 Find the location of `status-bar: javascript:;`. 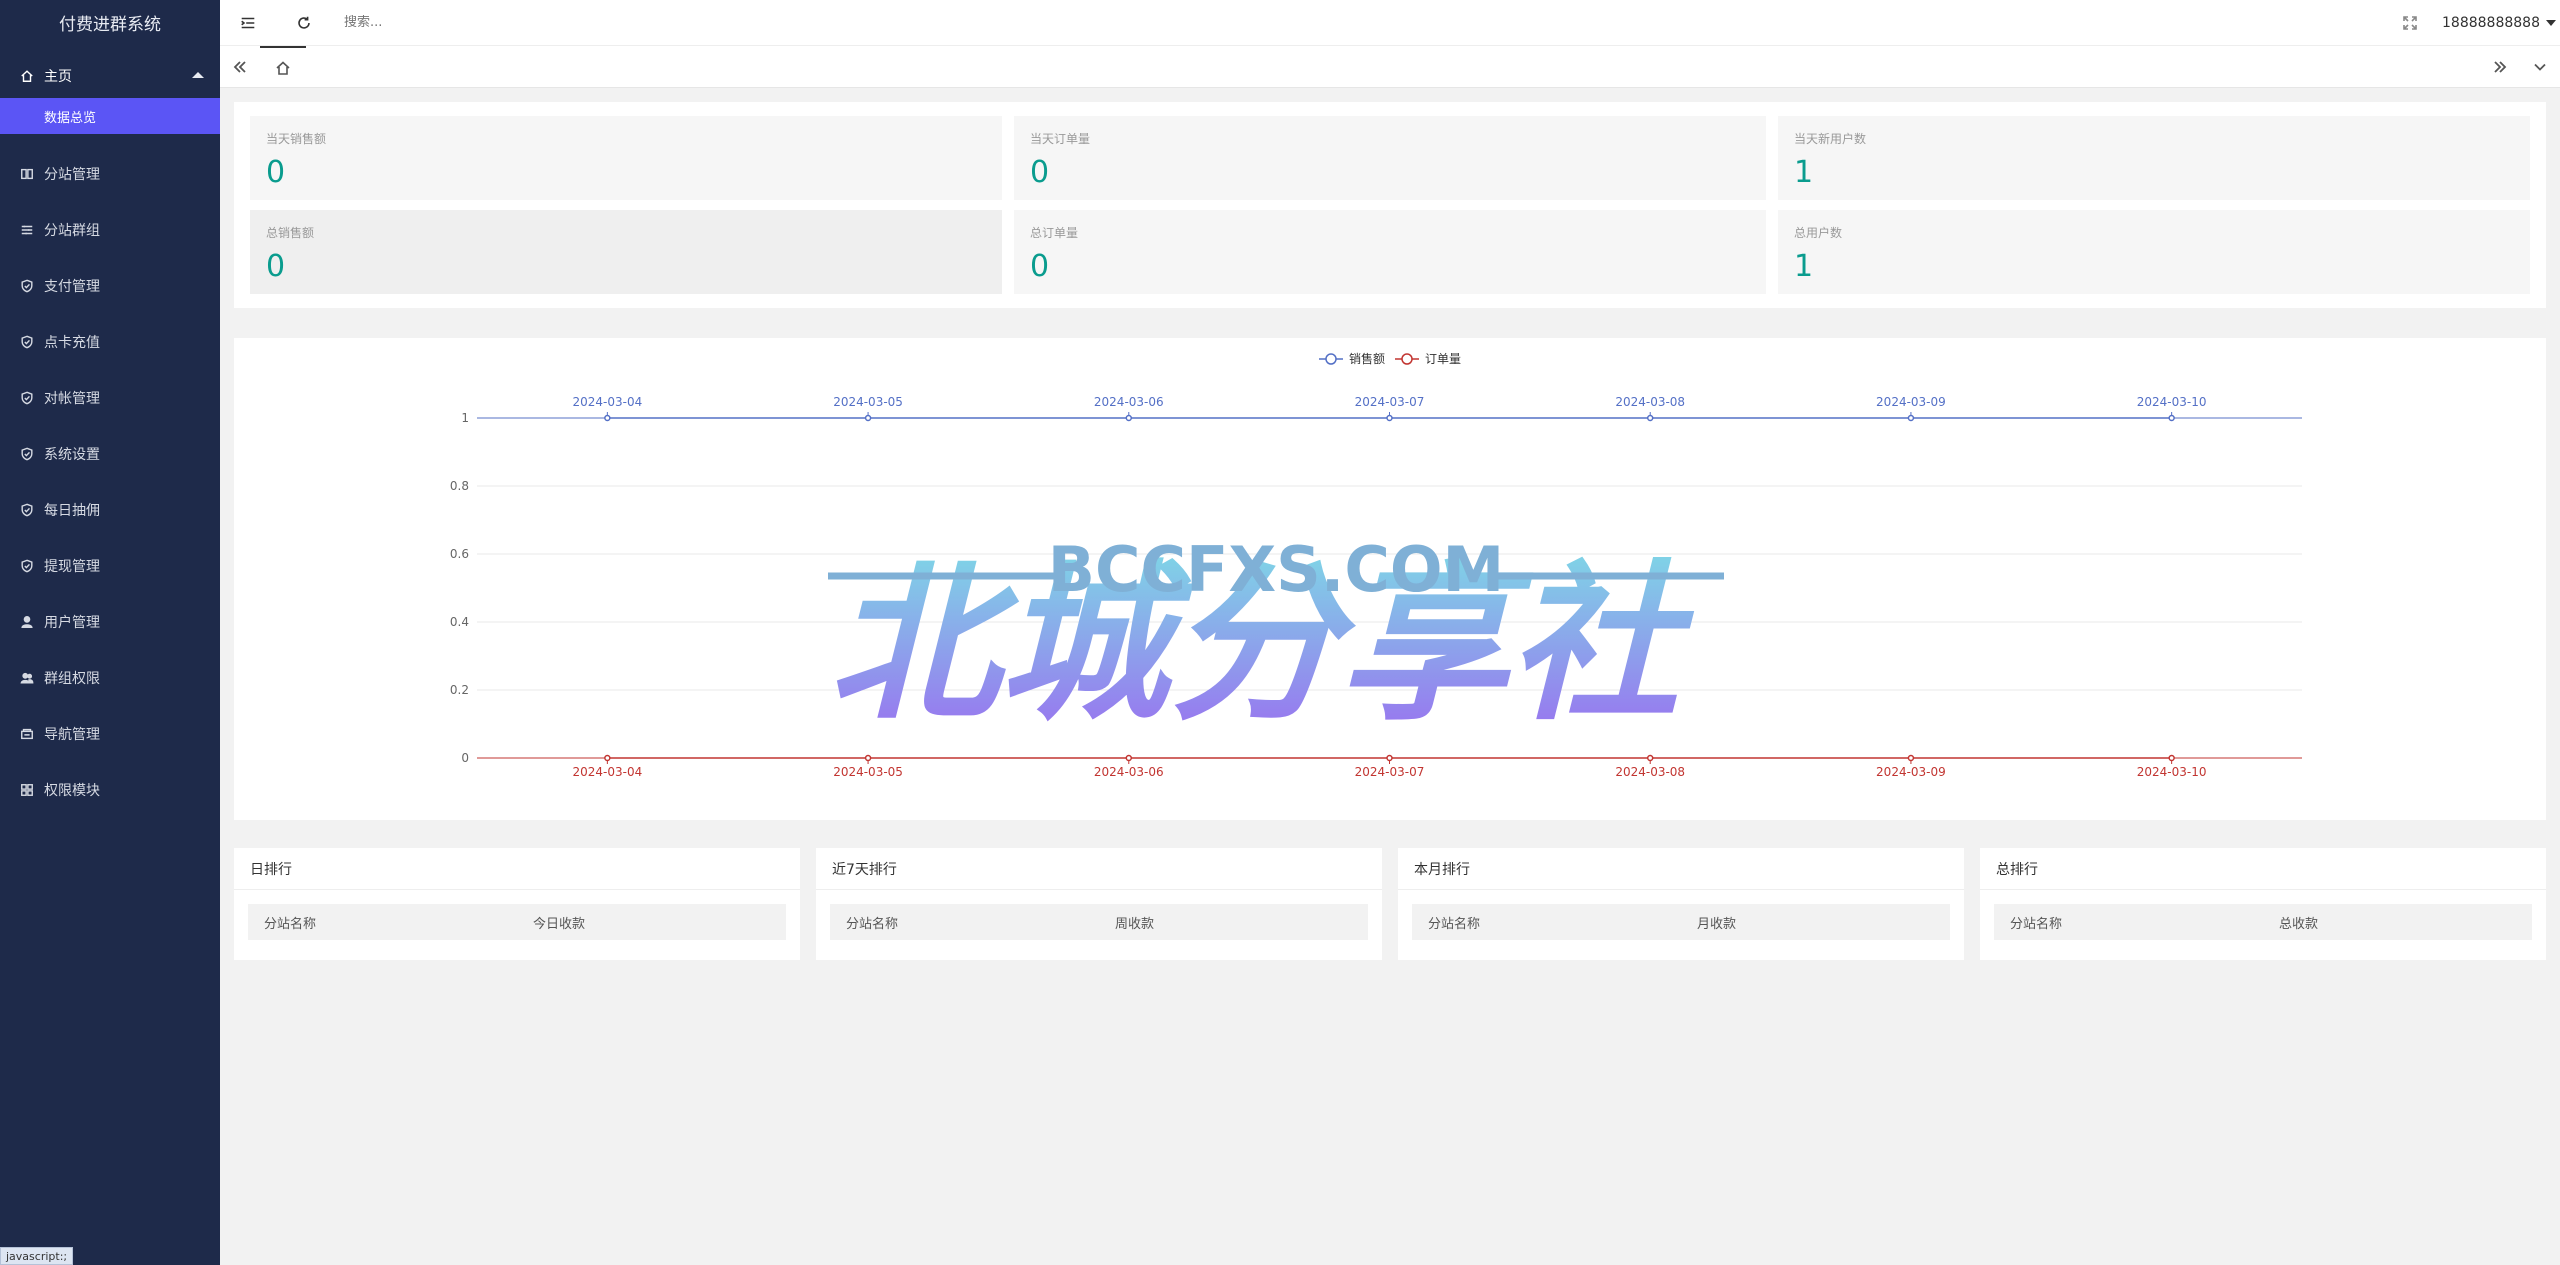

status-bar: javascript:; is located at coordinates (37, 1256).